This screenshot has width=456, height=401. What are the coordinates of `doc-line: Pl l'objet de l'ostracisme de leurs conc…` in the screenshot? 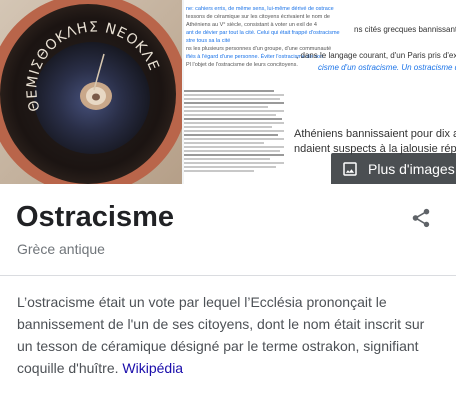 It's located at (242, 65).